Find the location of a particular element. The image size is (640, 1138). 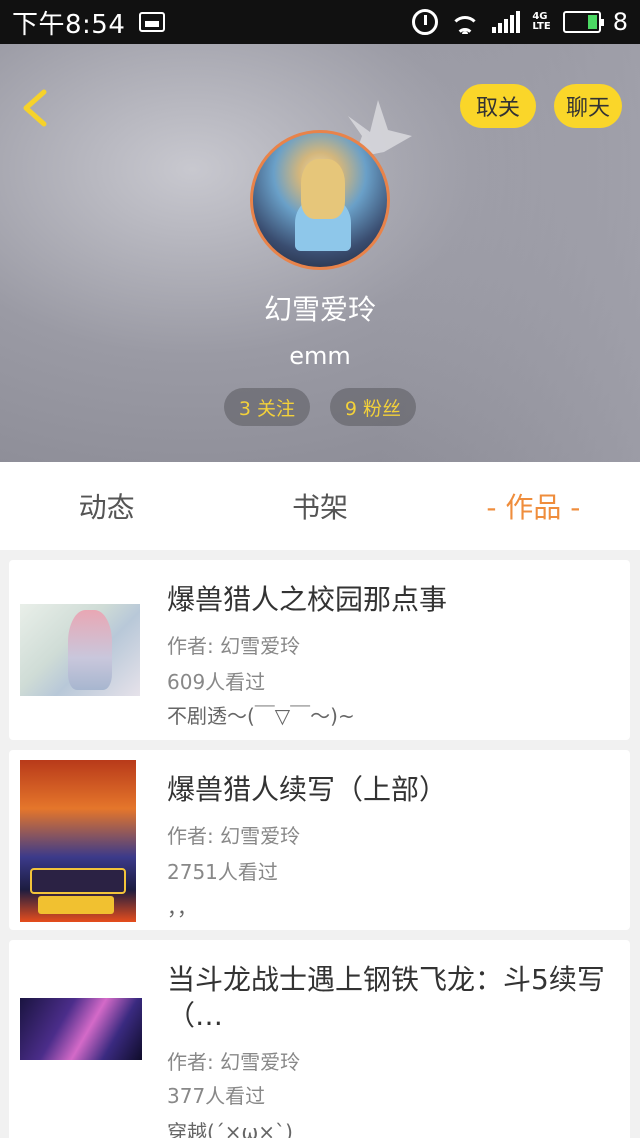

book-title: 爆兽猎人之校园那点事 is located at coordinates (307, 599).